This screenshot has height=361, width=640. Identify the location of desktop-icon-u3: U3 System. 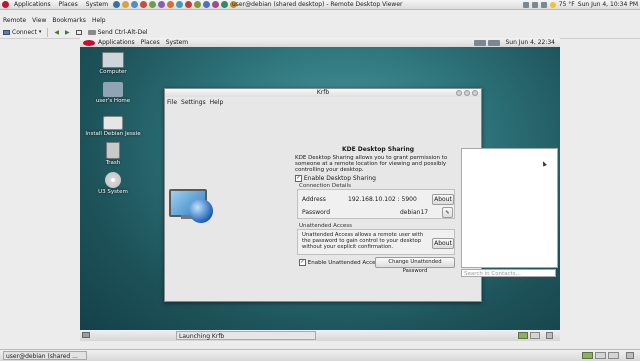
(113, 183).